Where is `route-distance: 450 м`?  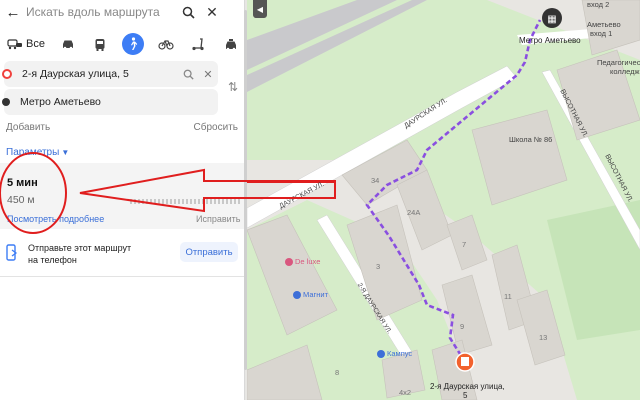 route-distance: 450 м is located at coordinates (21, 200).